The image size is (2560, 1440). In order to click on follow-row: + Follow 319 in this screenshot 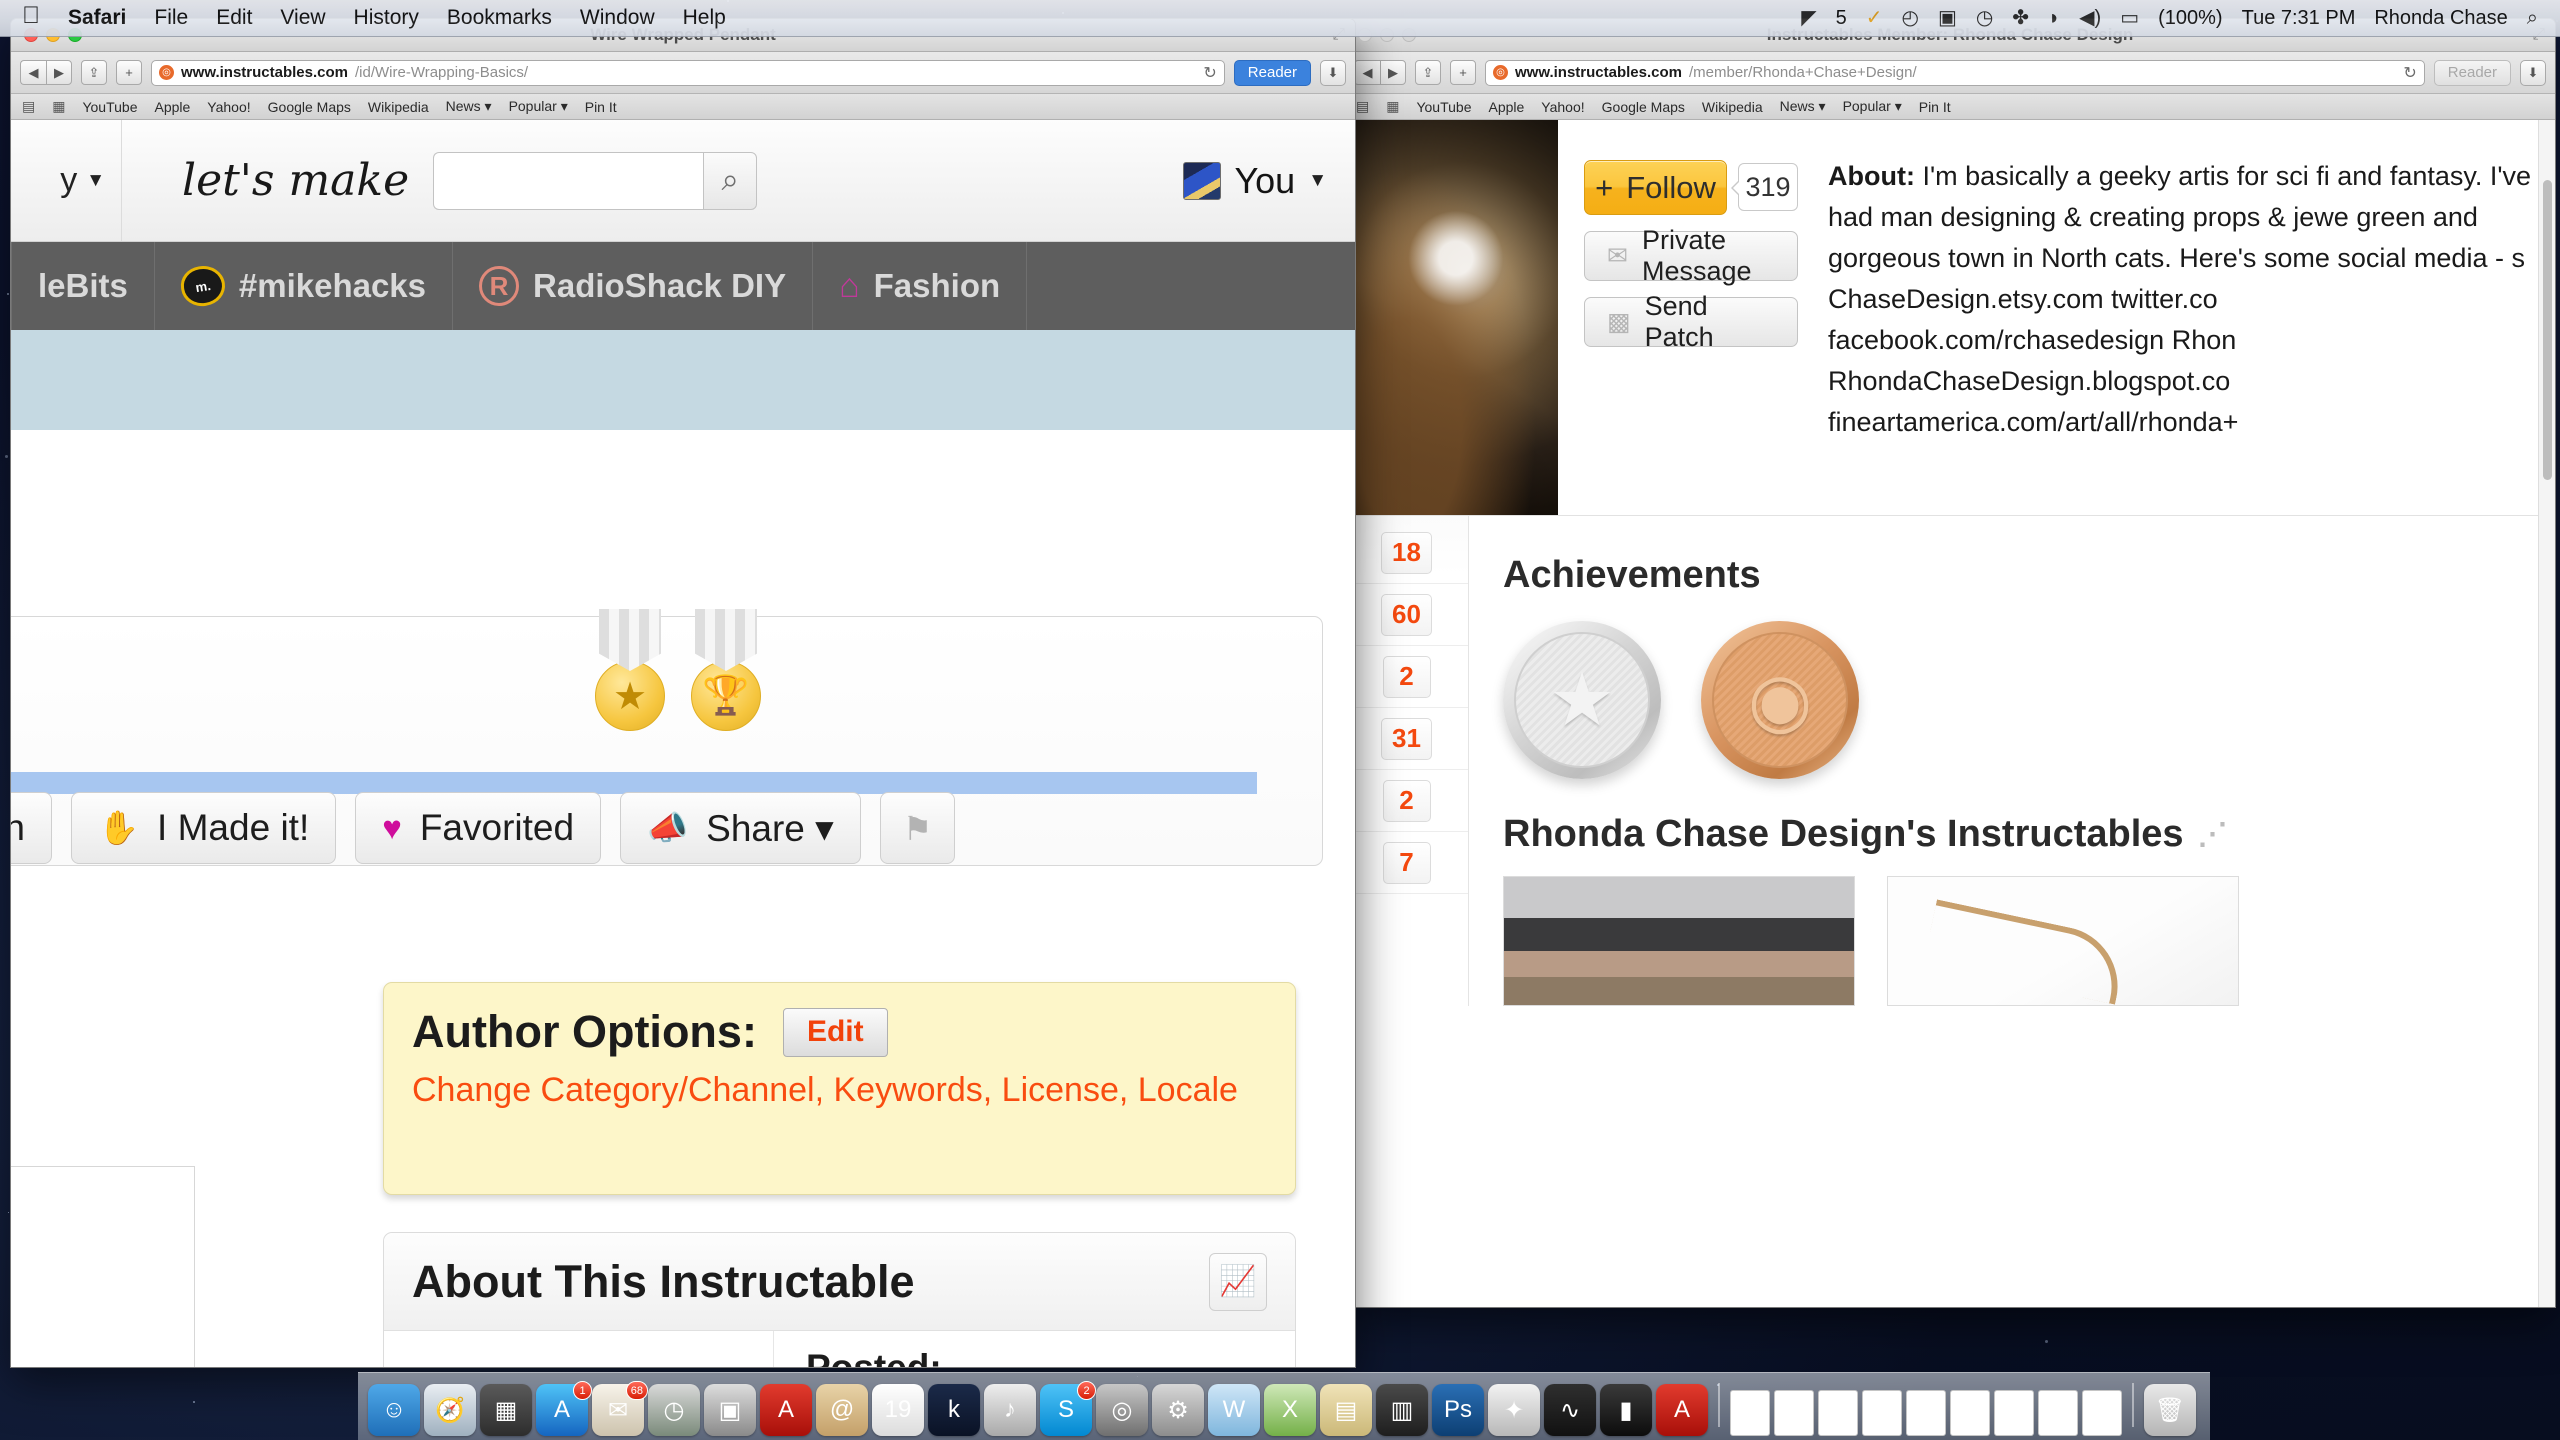, I will do `click(1691, 187)`.